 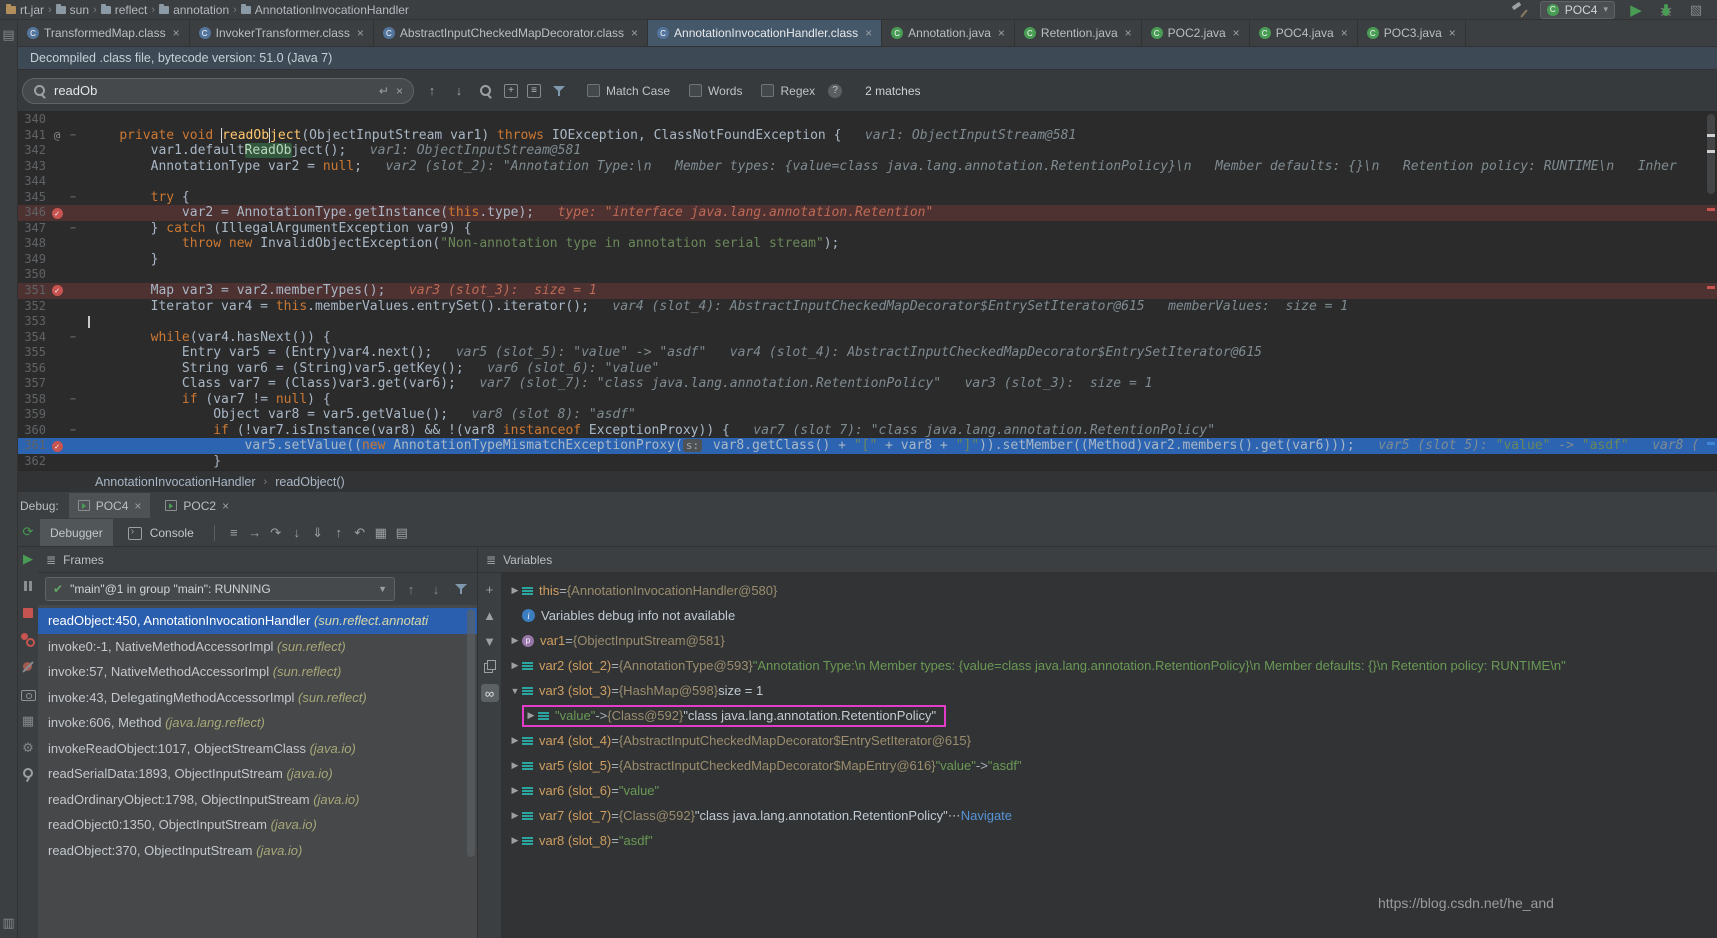 I want to click on select-all-occurrences-icon: ≡, so click(x=534, y=90).